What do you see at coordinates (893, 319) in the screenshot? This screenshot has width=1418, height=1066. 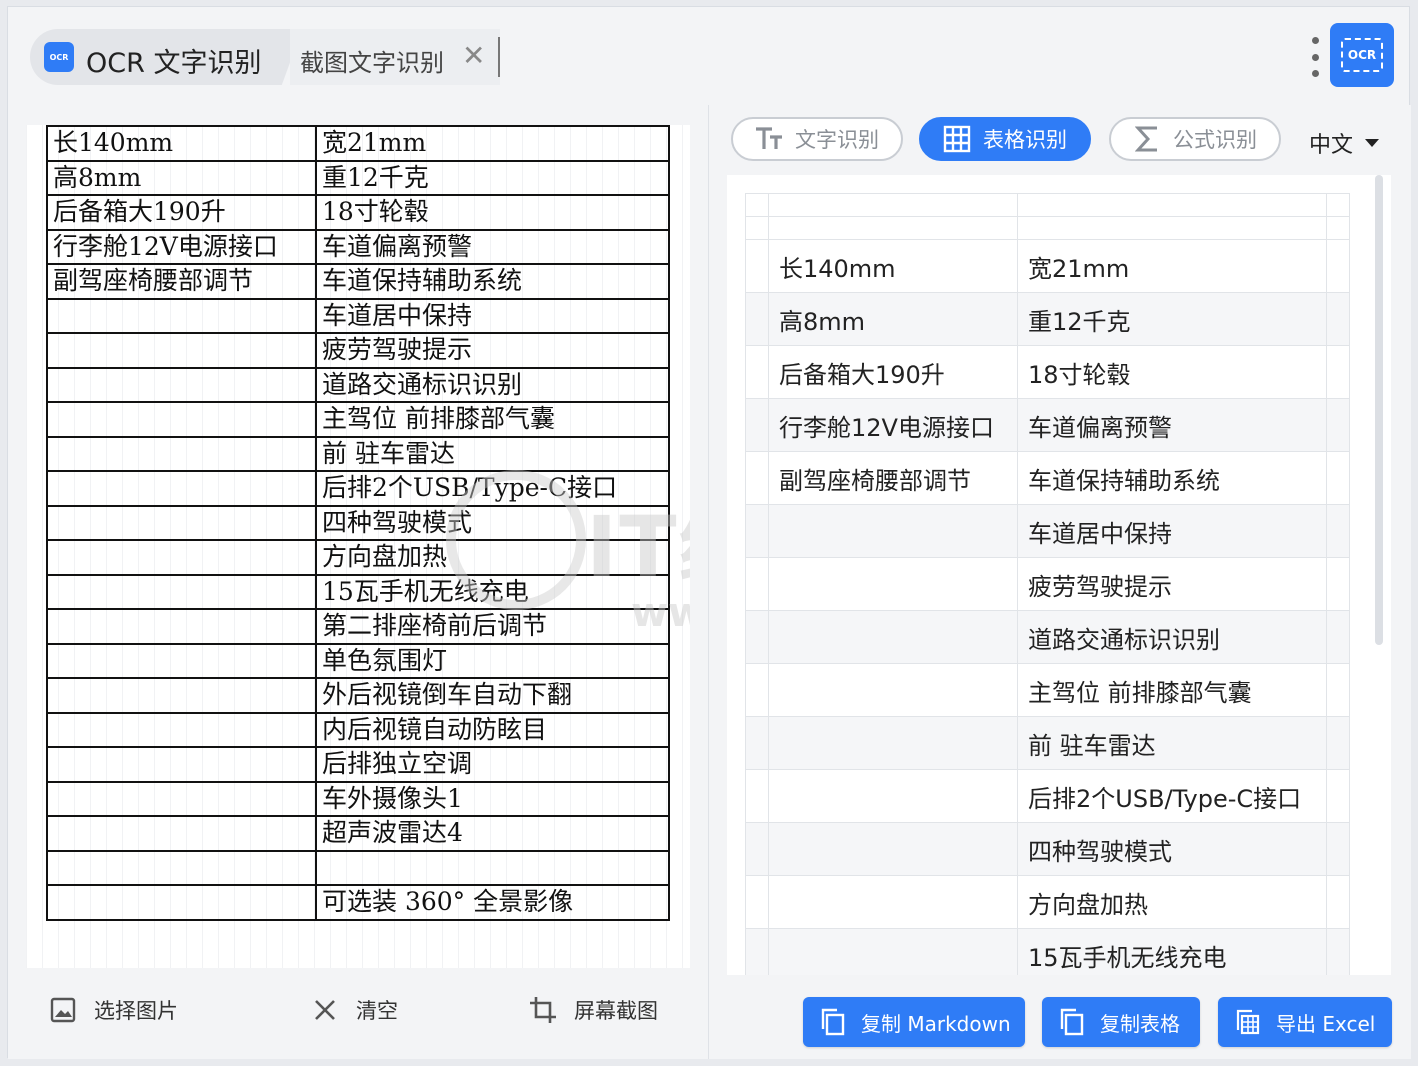 I see `result-table-cell: 高8mm` at bounding box center [893, 319].